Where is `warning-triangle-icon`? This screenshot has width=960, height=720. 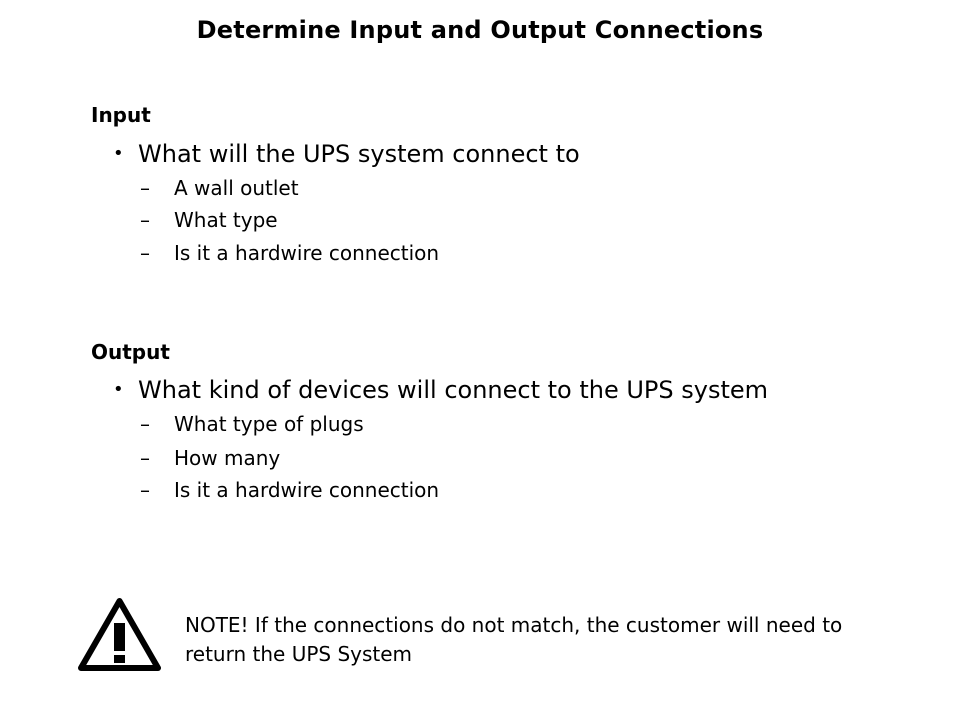
warning-triangle-icon is located at coordinates (119, 634).